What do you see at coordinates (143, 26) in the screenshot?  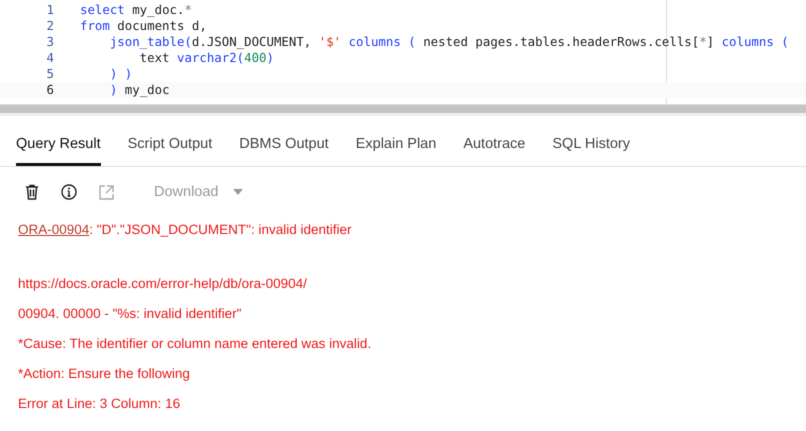 I see `code-line: from documents d,` at bounding box center [143, 26].